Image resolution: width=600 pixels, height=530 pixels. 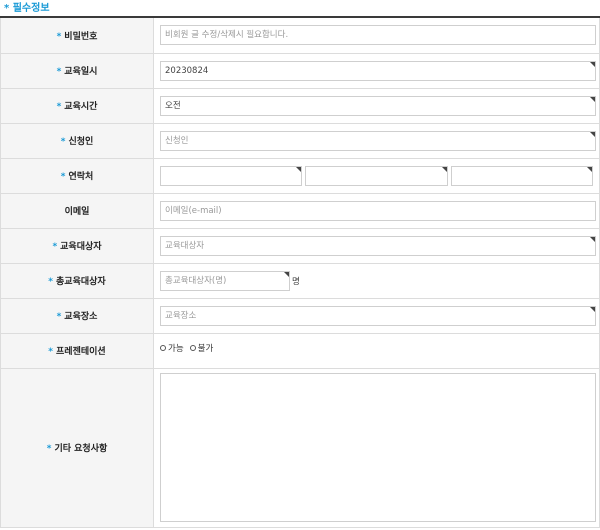 I want to click on contact-label: * 연락처, so click(x=77, y=176).